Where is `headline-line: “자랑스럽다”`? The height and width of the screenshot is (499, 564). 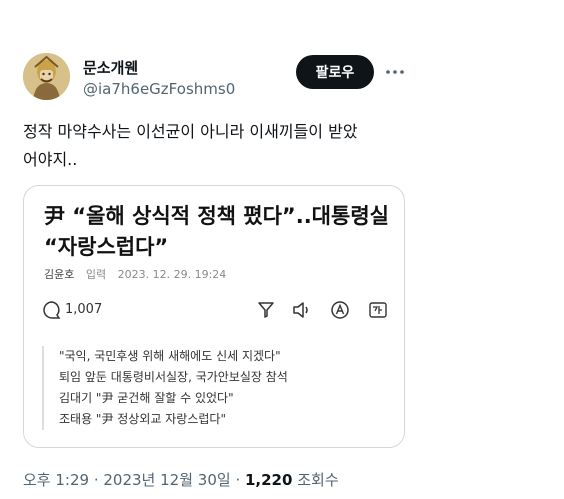
headline-line: “자랑스럽다” is located at coordinates (106, 247).